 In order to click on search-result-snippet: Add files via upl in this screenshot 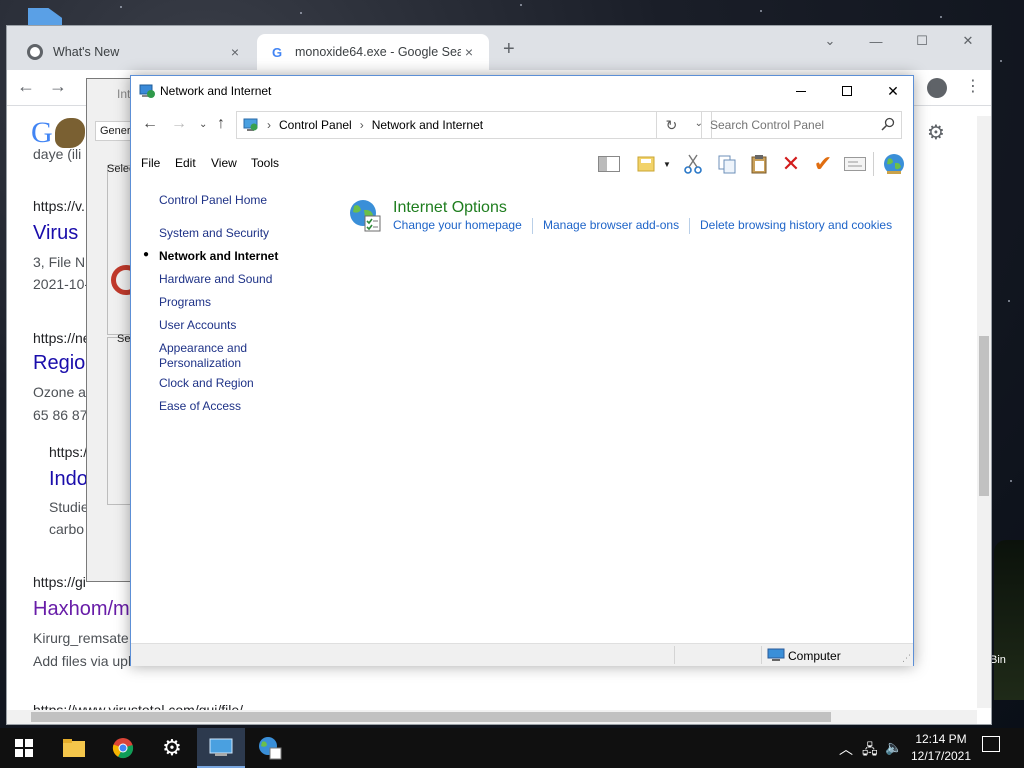, I will do `click(82, 661)`.